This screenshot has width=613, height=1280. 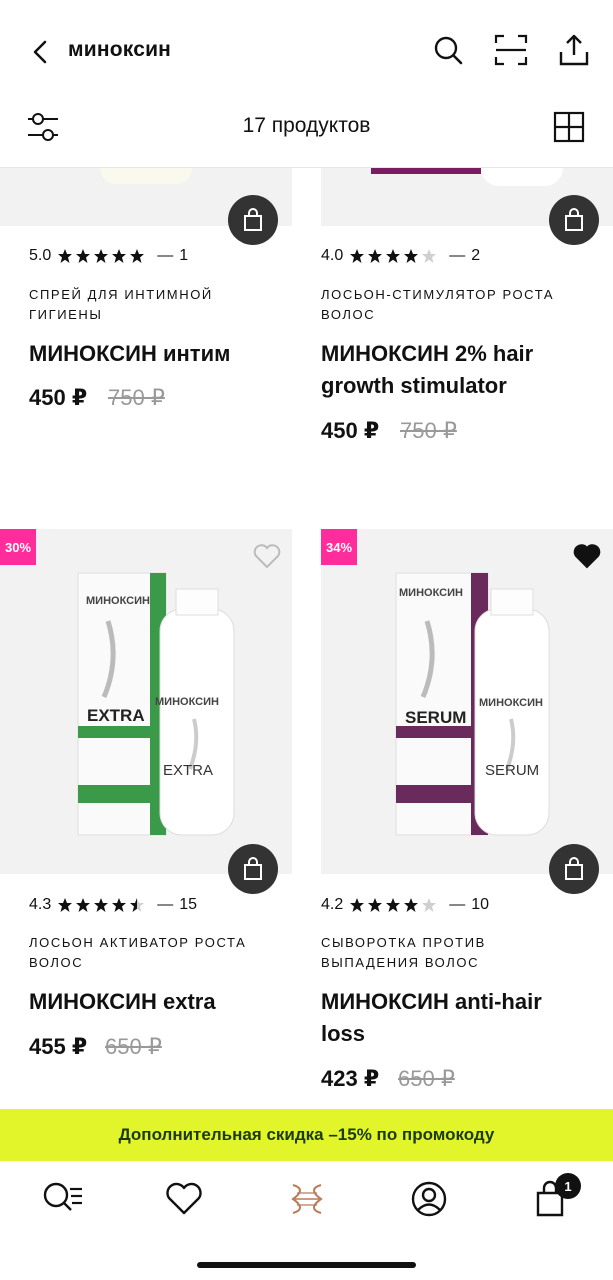 I want to click on favorites-icon, so click(x=184, y=1199).